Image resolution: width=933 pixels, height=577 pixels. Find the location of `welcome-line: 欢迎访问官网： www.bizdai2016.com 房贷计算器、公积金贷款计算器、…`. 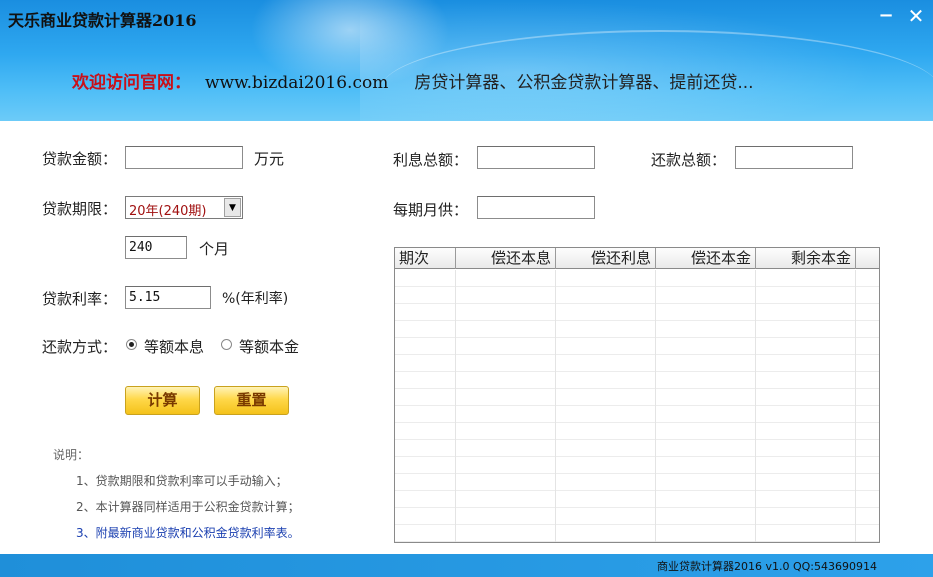

welcome-line: 欢迎访问官网： www.bizdai2016.com 房贷计算器、公积金贷款计算器、… is located at coordinates (413, 80).